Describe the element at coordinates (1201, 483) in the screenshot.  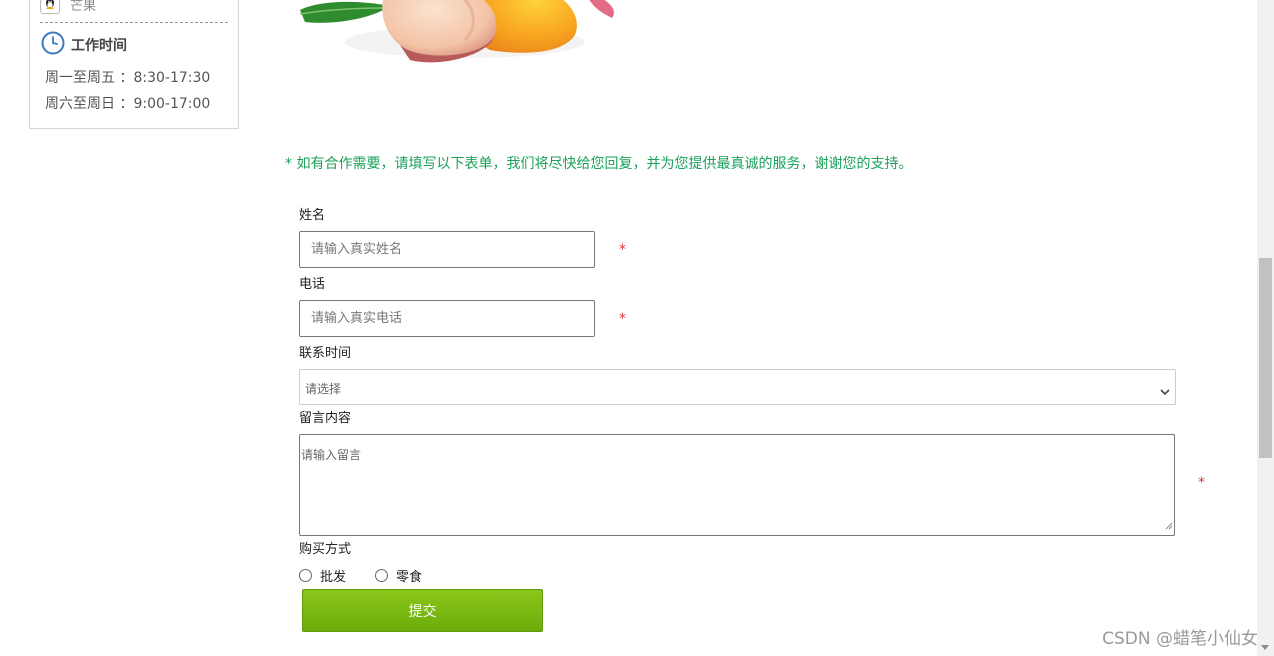
I see `message-required-mark: *` at that location.